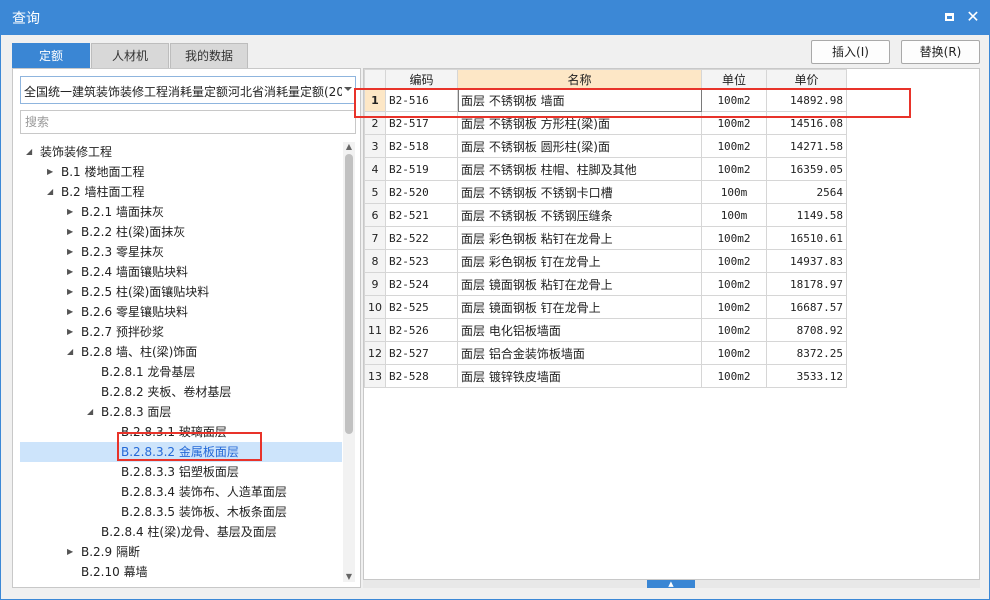  Describe the element at coordinates (421, 376) in the screenshot. I see `cell-code: B2-528` at that location.